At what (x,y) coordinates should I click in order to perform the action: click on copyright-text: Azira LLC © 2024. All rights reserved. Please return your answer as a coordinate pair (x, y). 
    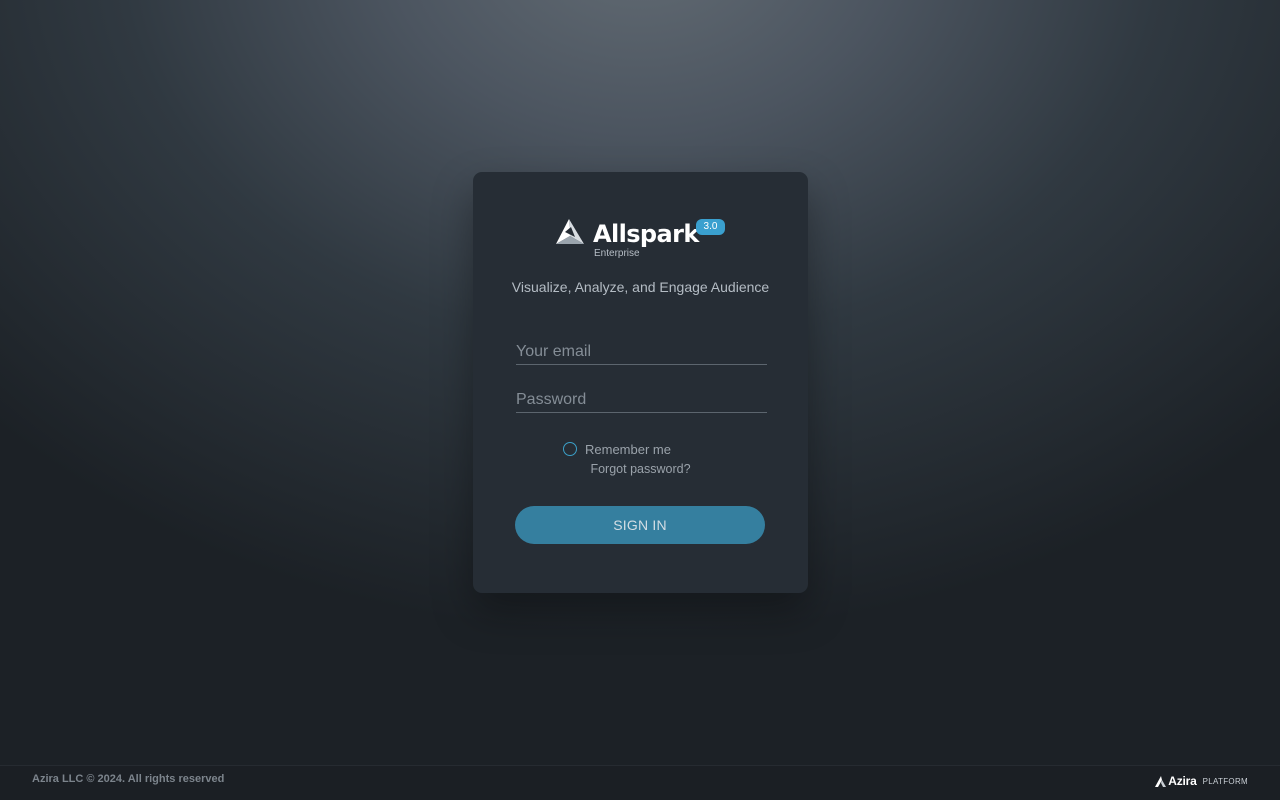
    Looking at the image, I should click on (128, 779).